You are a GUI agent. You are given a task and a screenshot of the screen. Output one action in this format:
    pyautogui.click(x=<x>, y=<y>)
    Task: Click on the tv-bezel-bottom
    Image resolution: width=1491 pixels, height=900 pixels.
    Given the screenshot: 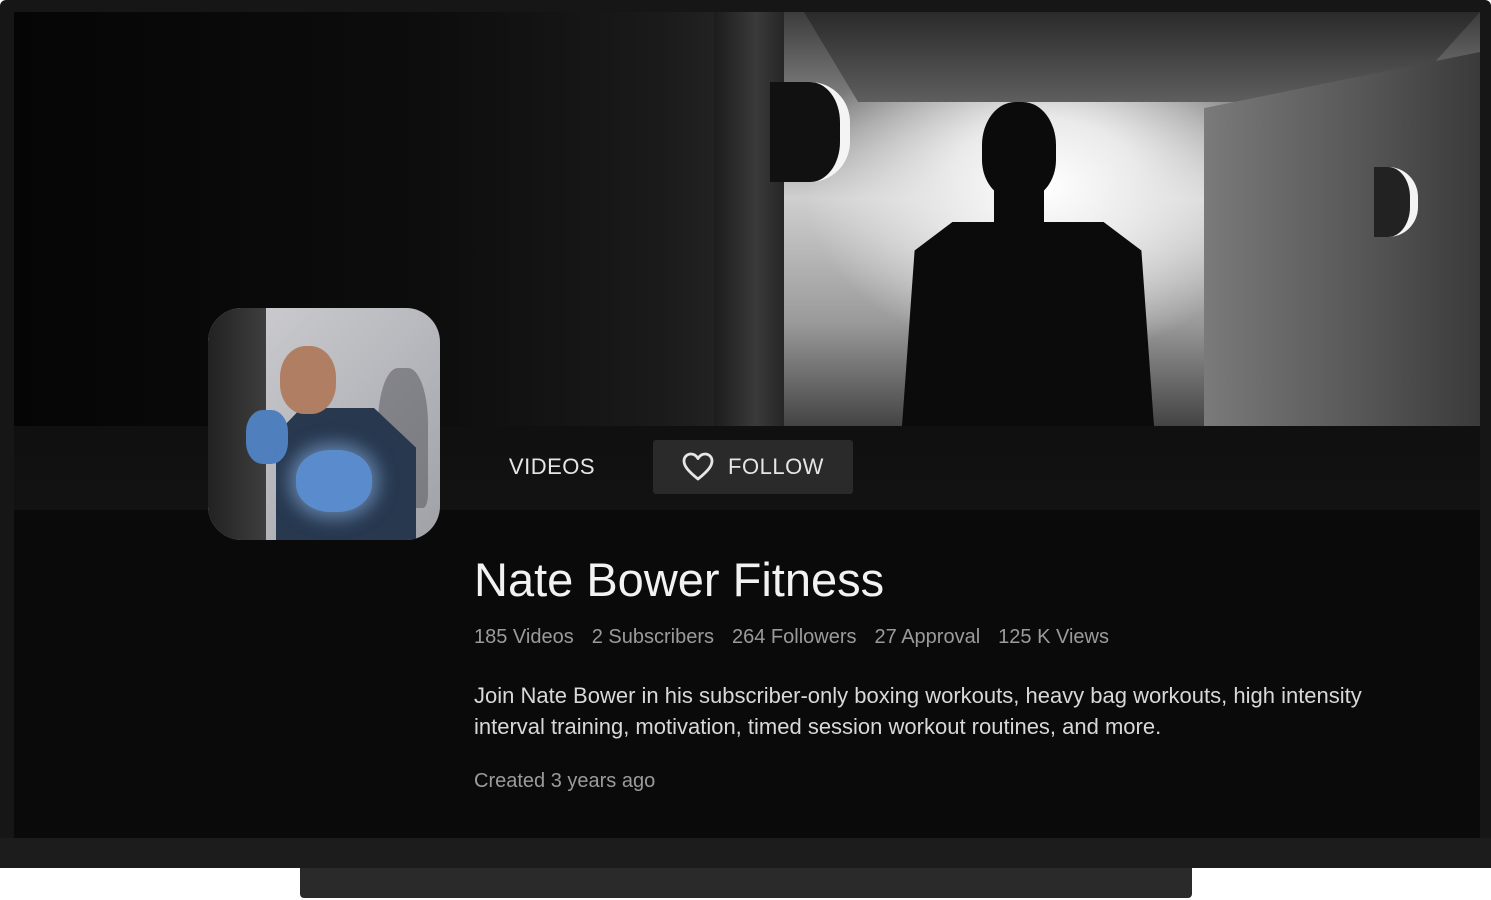 What is the action you would take?
    pyautogui.click(x=745, y=853)
    